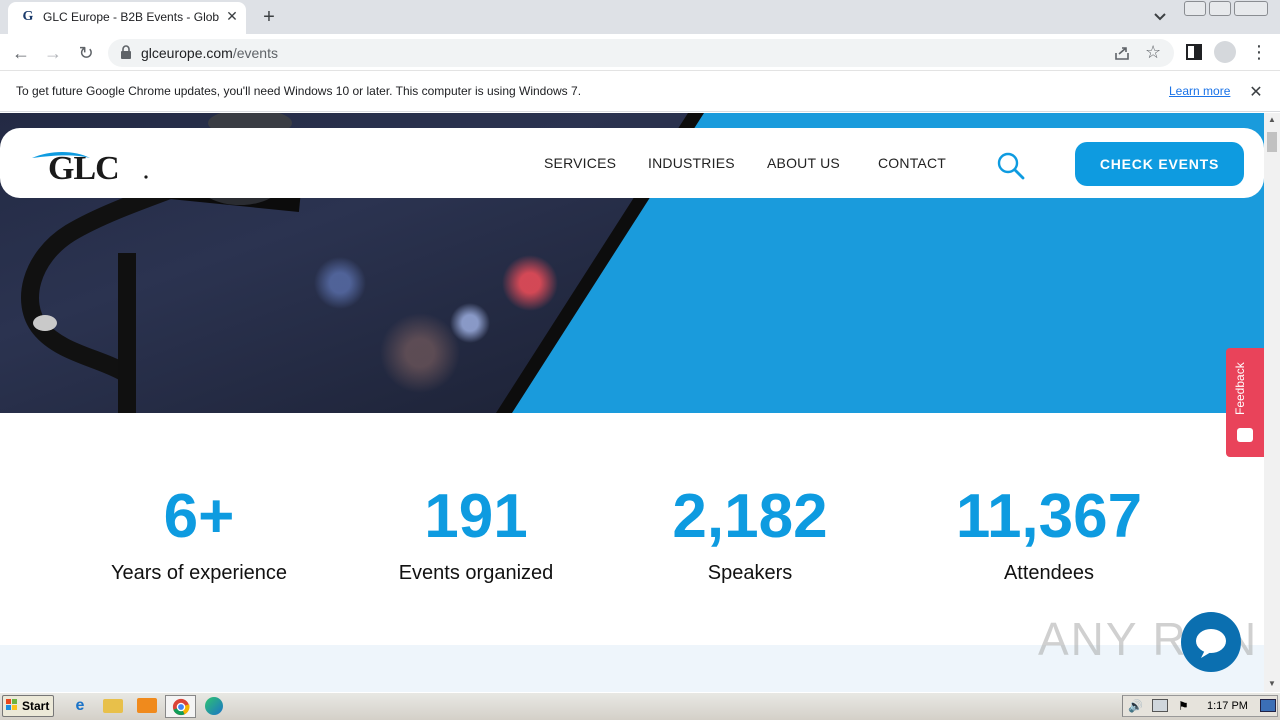  I want to click on stat-label-events: Events organized, so click(476, 573).